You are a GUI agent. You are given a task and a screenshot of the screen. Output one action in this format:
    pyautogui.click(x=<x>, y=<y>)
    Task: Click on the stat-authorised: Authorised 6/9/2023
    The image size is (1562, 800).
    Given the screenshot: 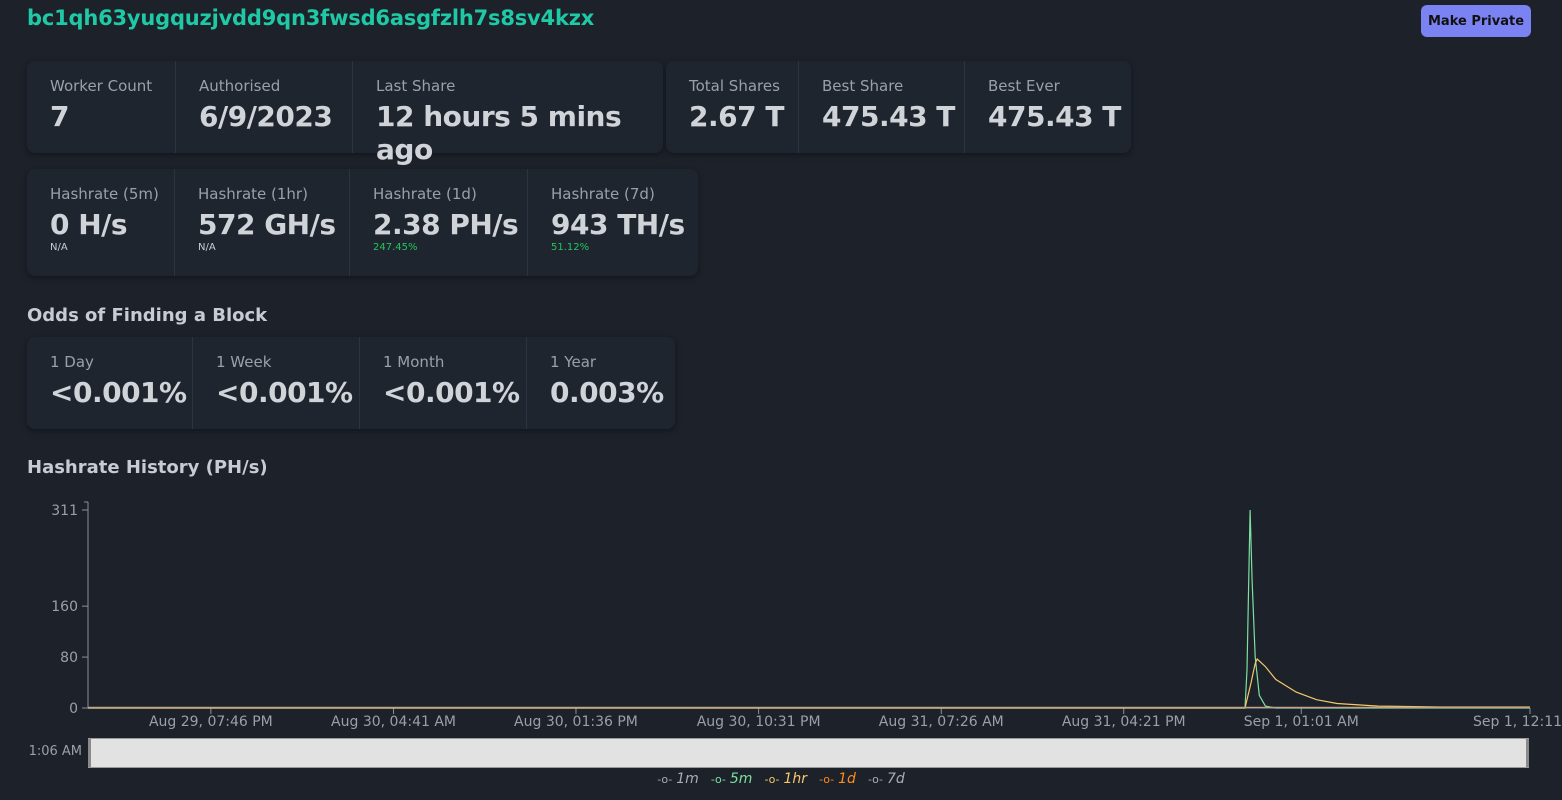 What is the action you would take?
    pyautogui.click(x=264, y=107)
    